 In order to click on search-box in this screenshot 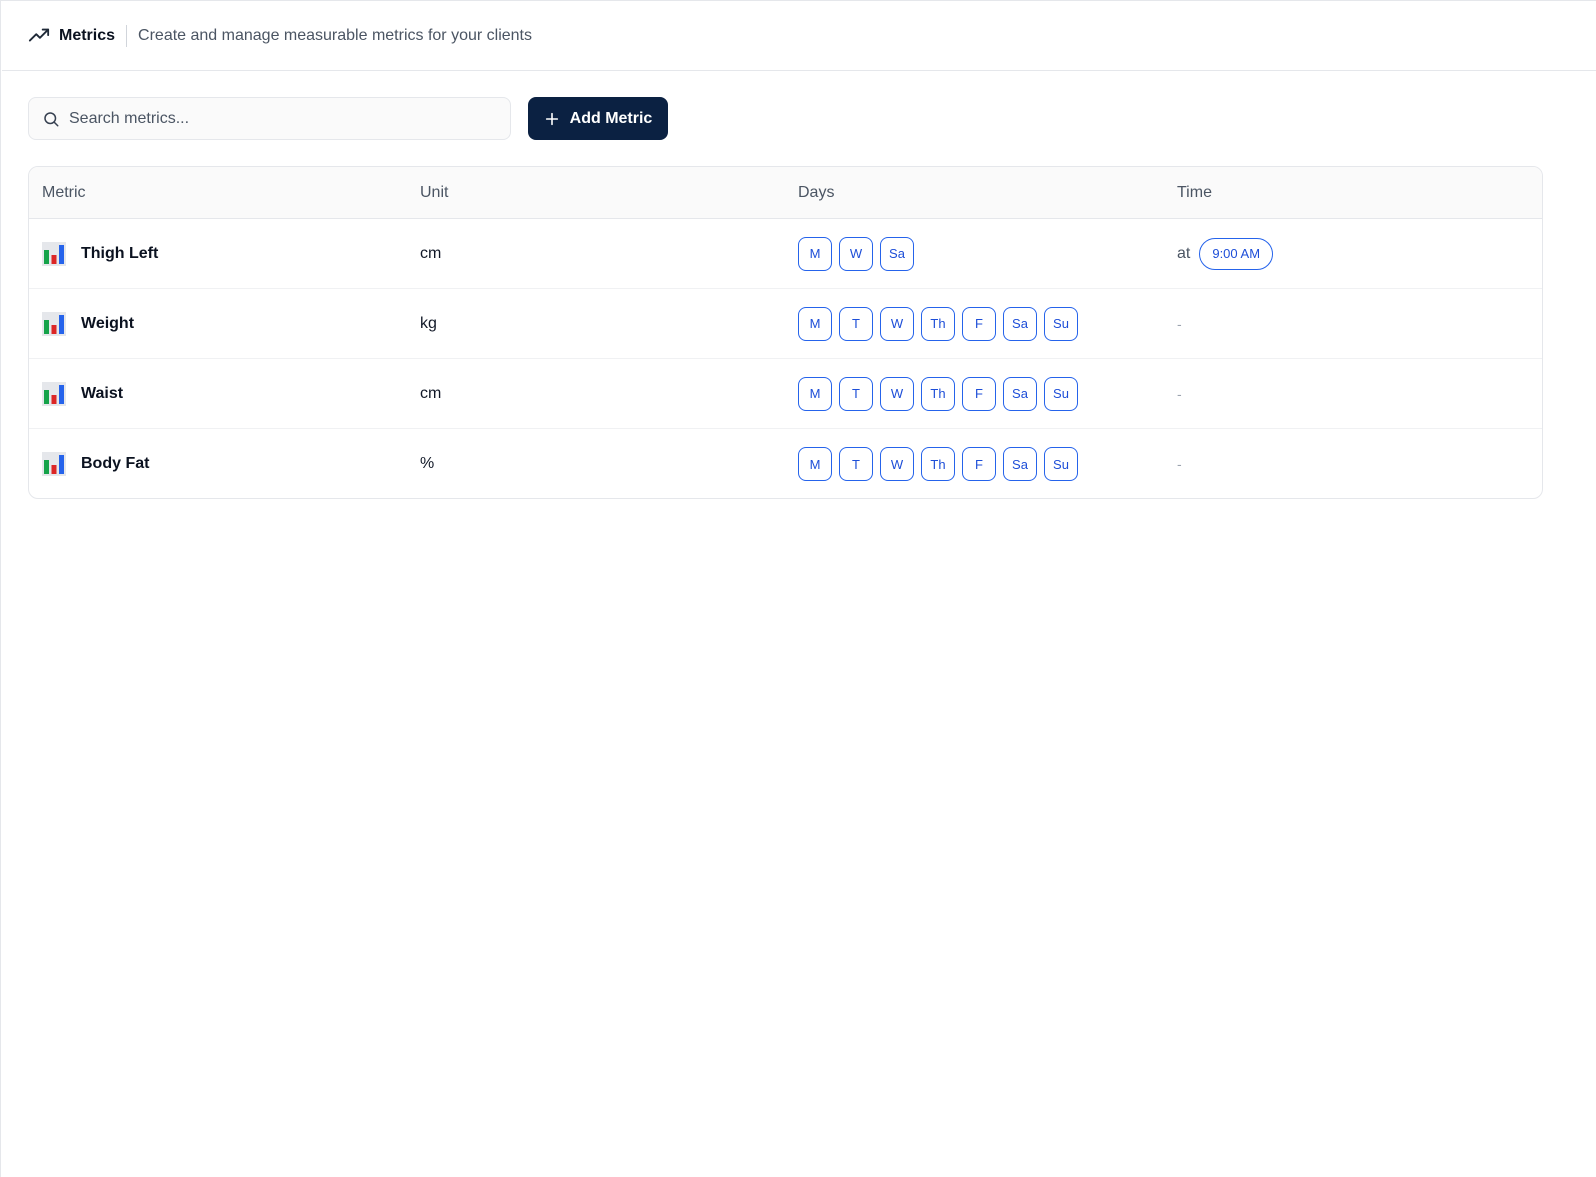, I will do `click(269, 118)`.